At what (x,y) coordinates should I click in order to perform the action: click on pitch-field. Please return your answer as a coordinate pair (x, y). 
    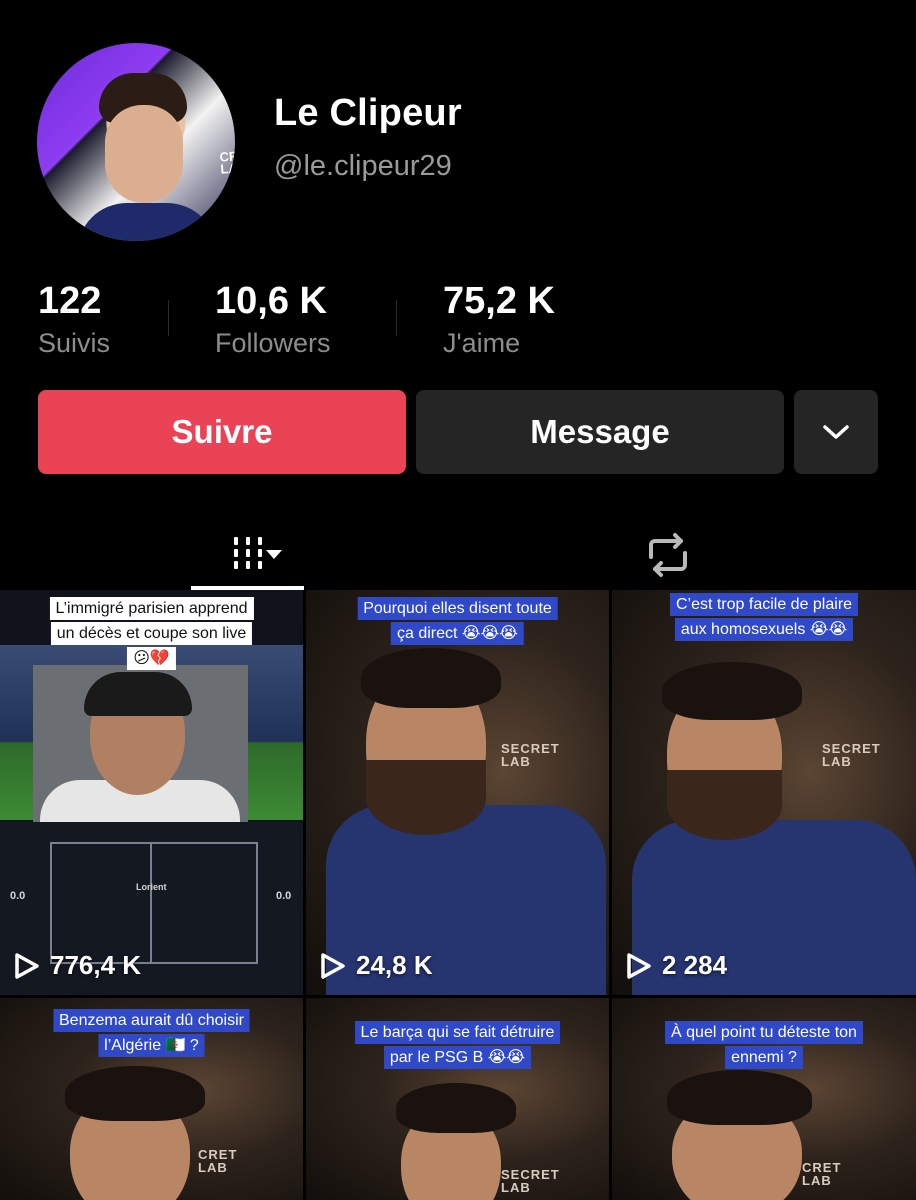
    Looking at the image, I should click on (154, 903).